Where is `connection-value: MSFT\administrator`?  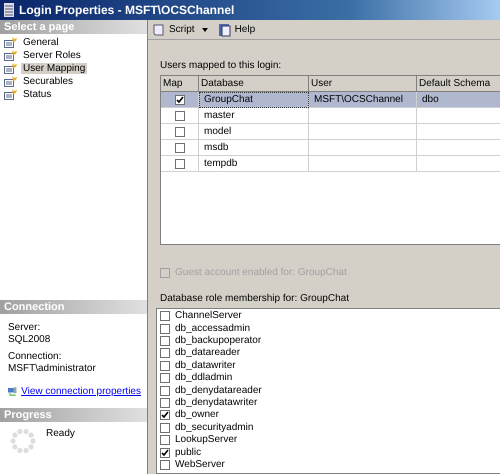 connection-value: MSFT\administrator is located at coordinates (52, 369).